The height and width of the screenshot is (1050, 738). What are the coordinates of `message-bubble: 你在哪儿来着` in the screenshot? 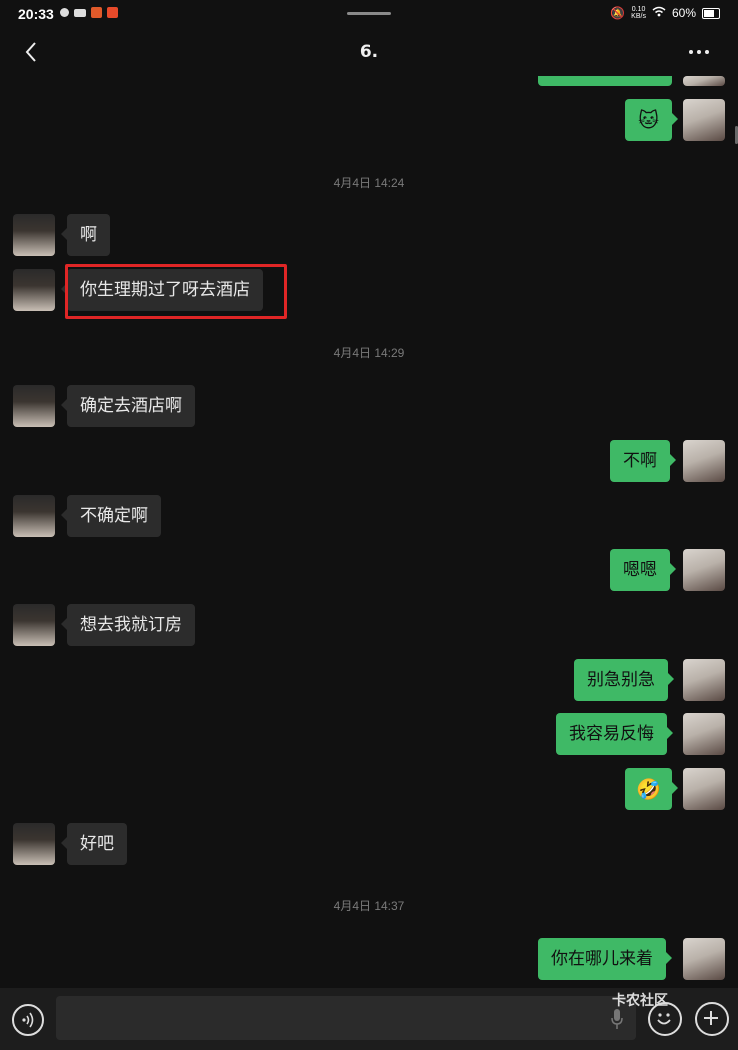 It's located at (605, 959).